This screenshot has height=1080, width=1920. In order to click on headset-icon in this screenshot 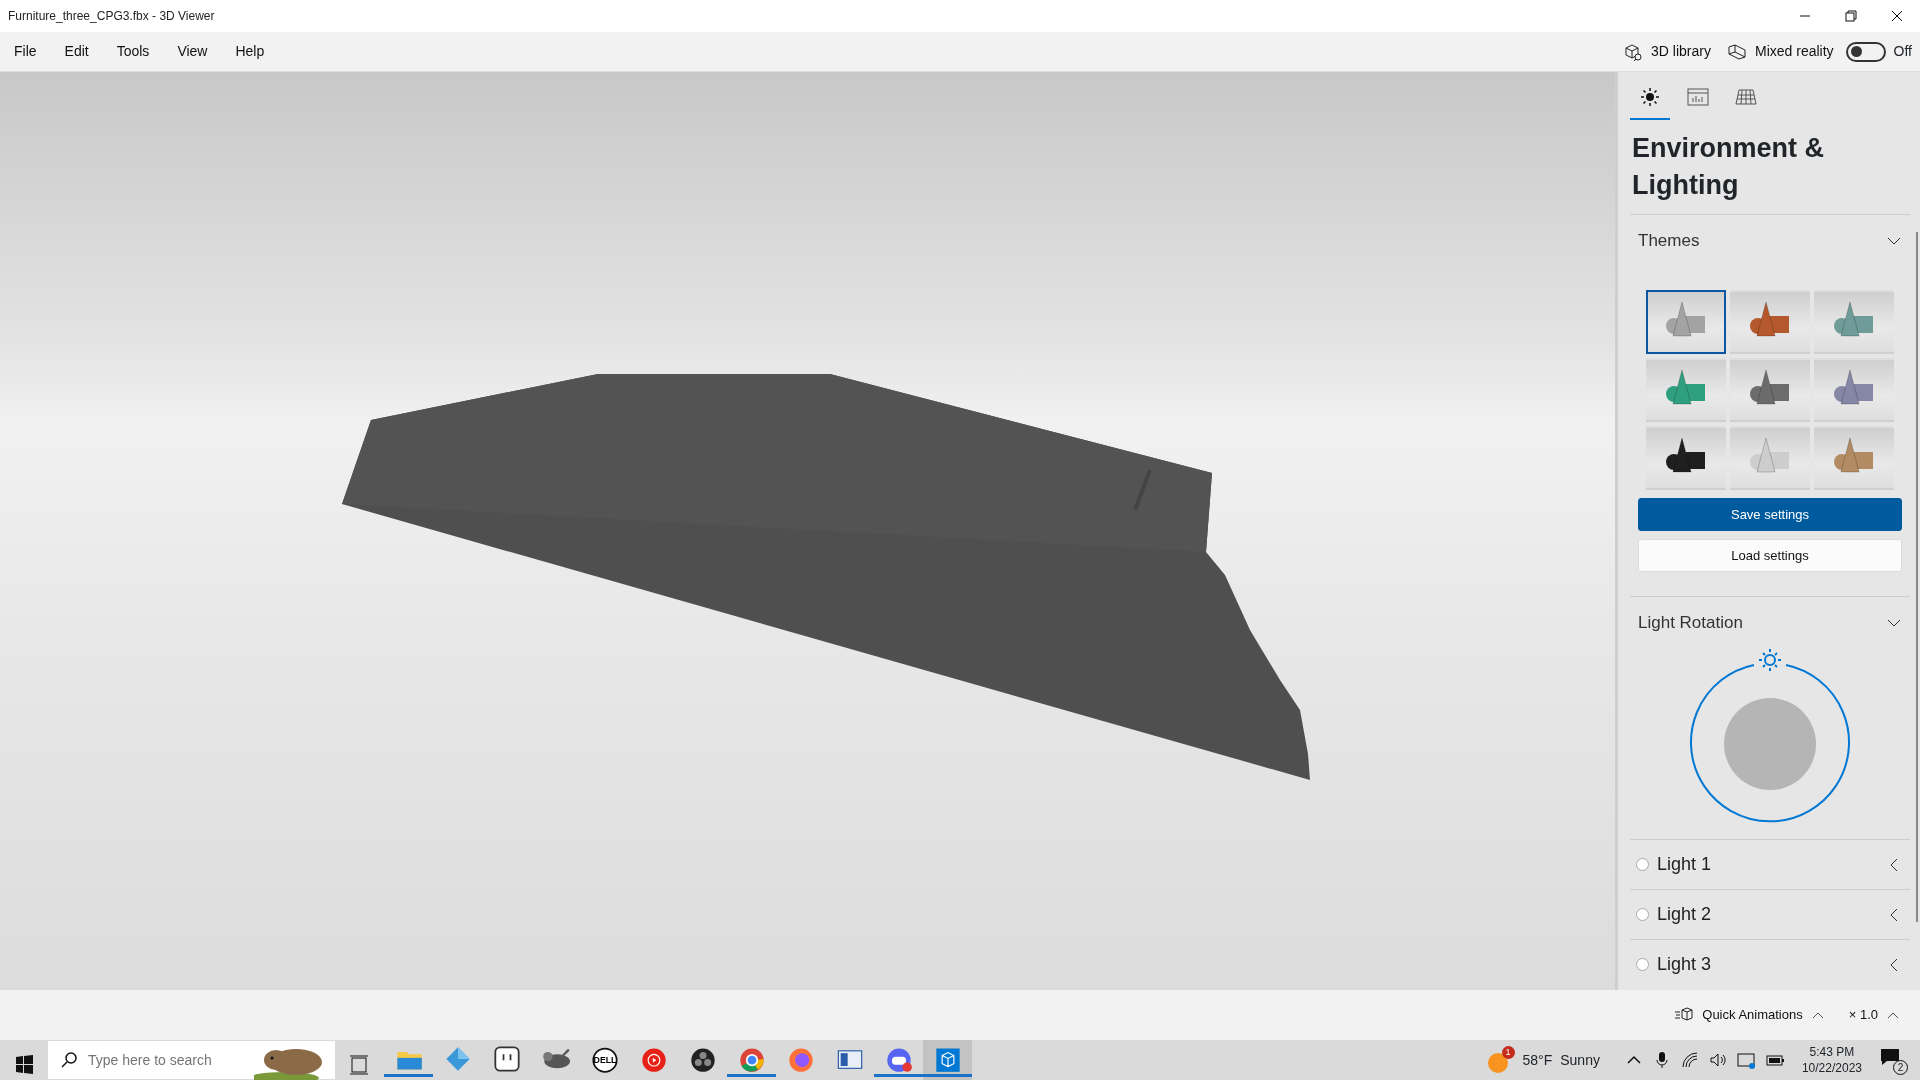, I will do `click(1737, 51)`.